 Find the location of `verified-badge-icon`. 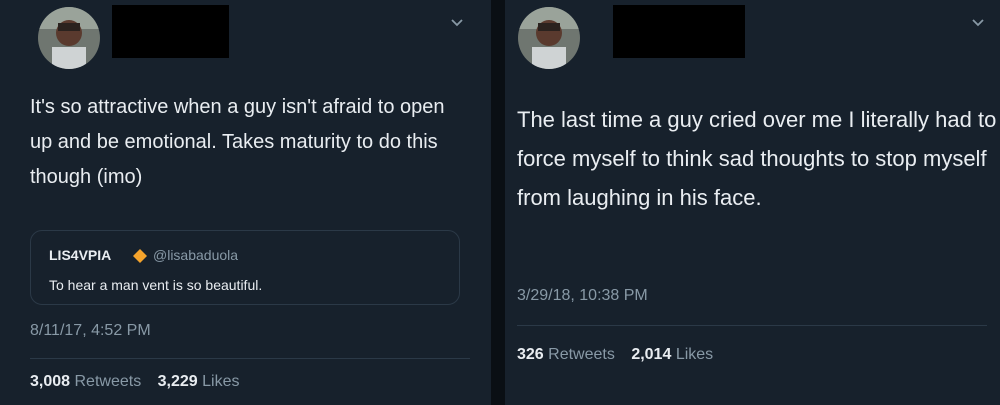

verified-badge-icon is located at coordinates (140, 256).